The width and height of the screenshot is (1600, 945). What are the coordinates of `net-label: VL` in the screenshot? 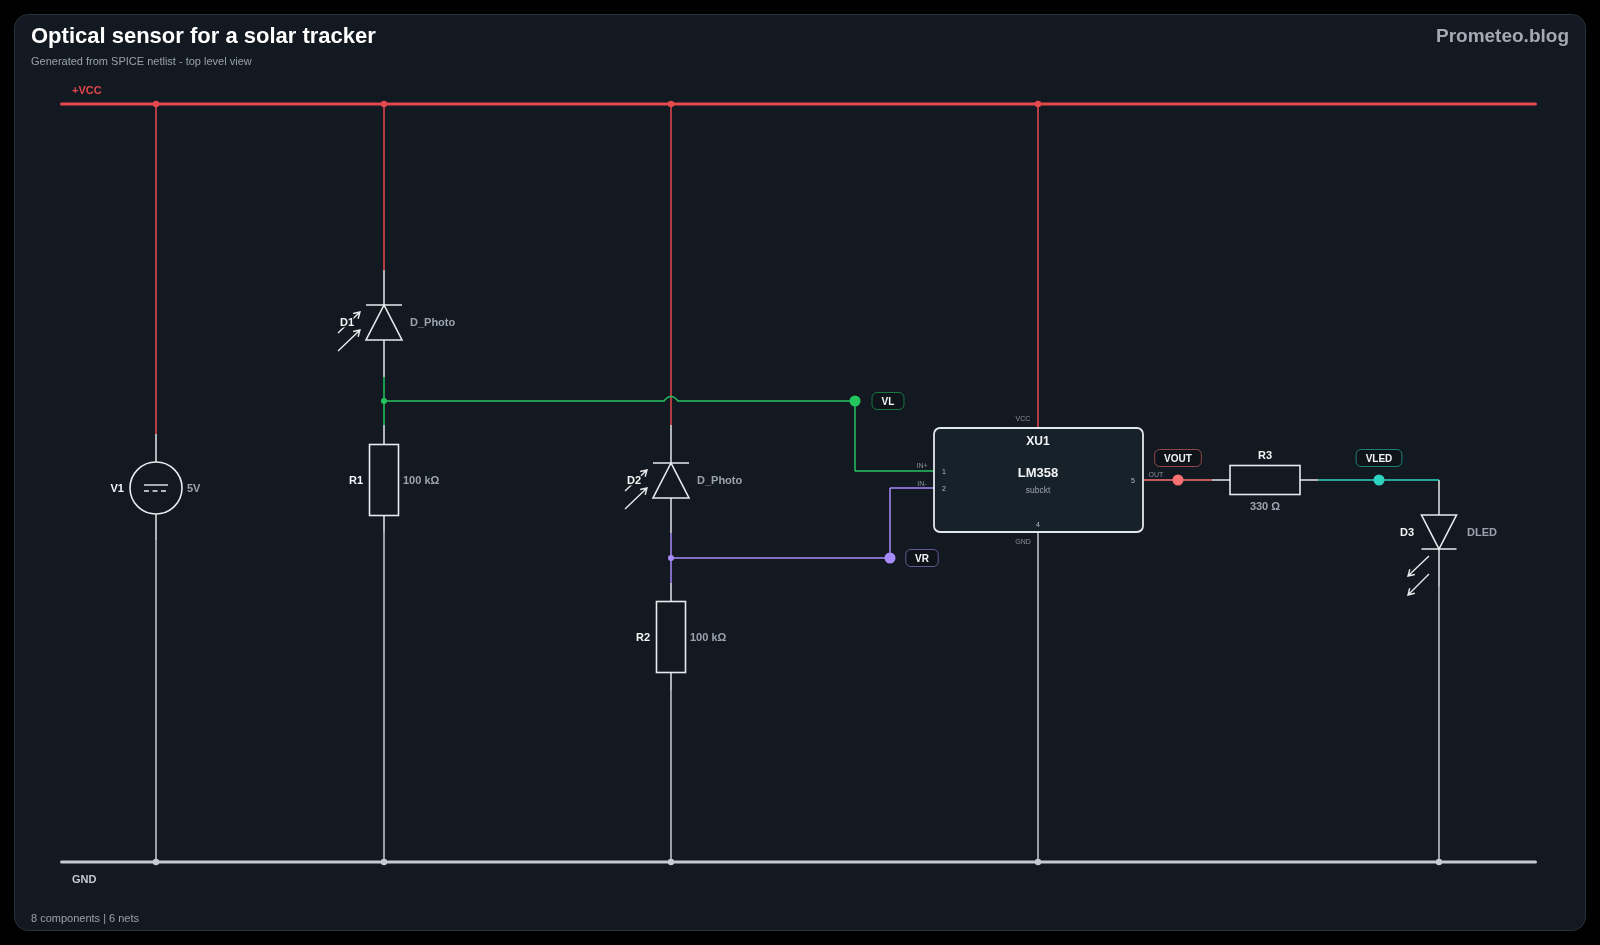 It's located at (888, 401).